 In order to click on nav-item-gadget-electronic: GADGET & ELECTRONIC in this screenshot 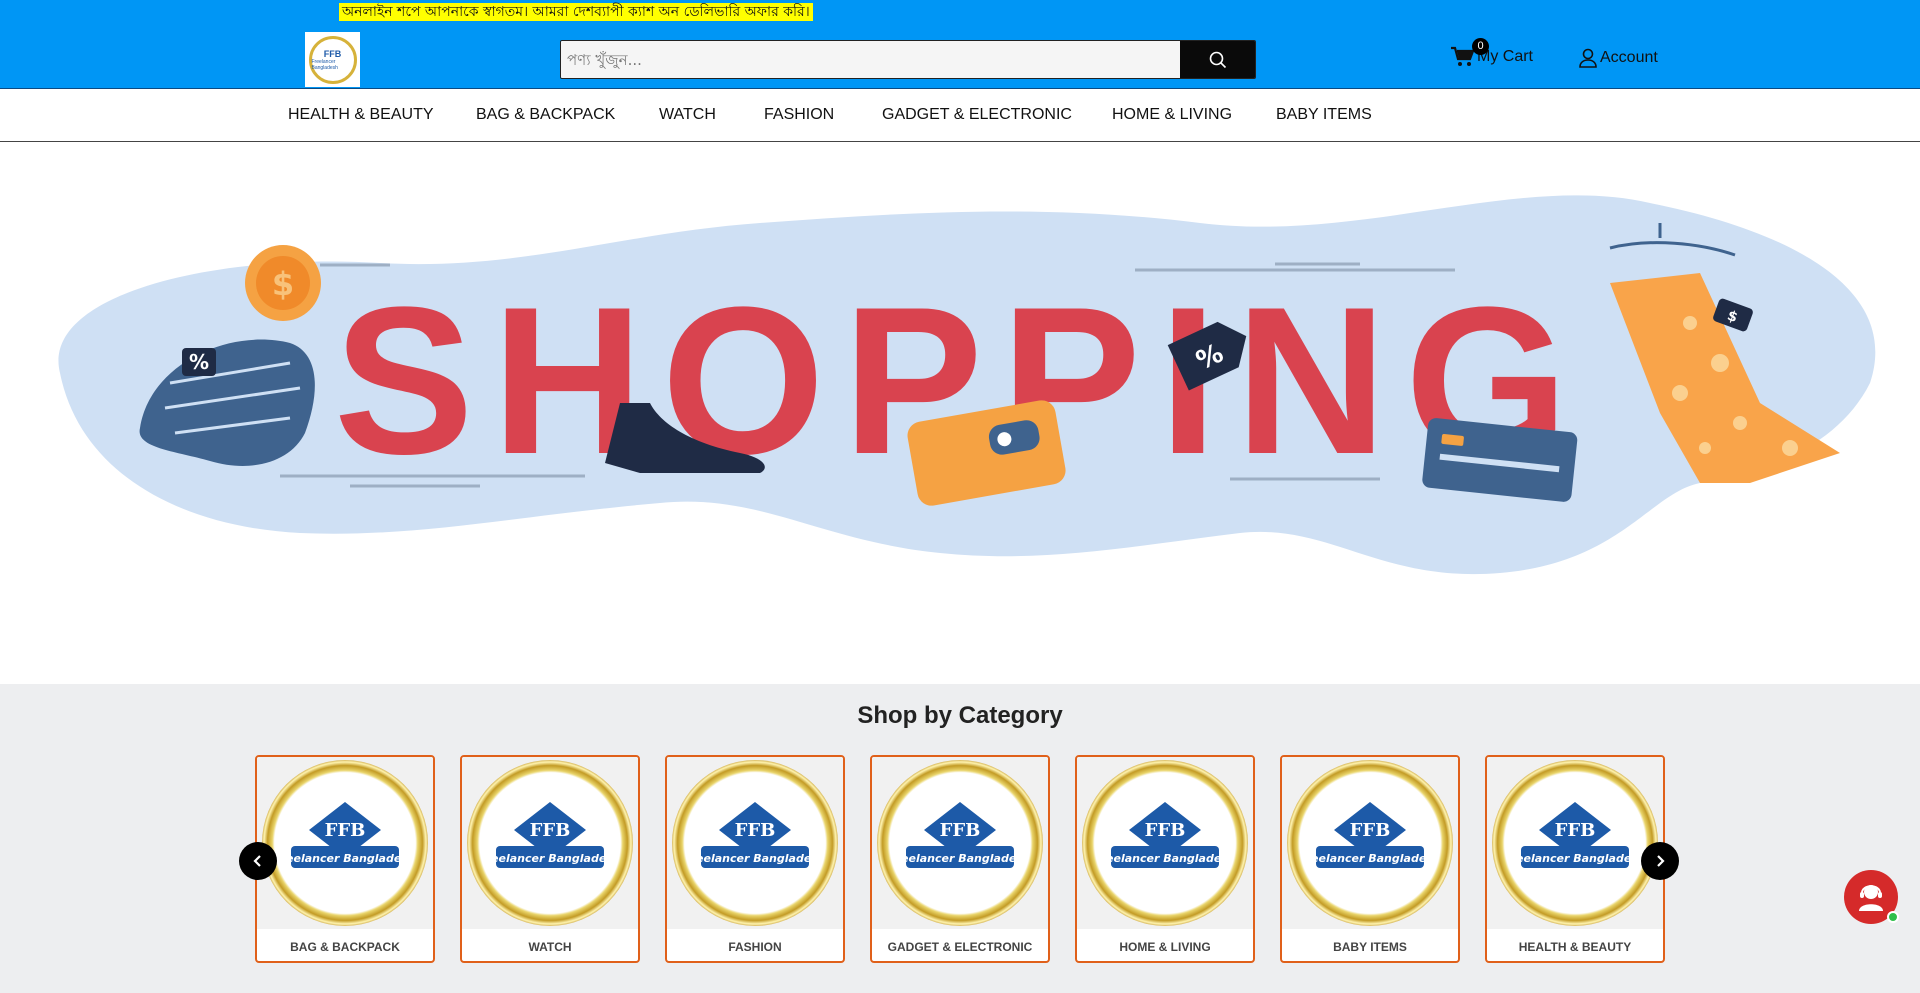, I will do `click(977, 115)`.